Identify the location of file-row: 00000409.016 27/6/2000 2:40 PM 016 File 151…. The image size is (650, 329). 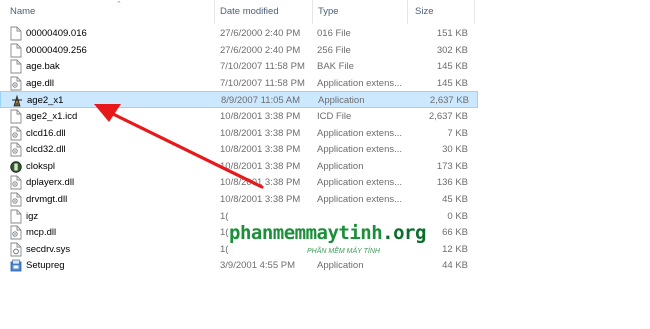
(239, 33).